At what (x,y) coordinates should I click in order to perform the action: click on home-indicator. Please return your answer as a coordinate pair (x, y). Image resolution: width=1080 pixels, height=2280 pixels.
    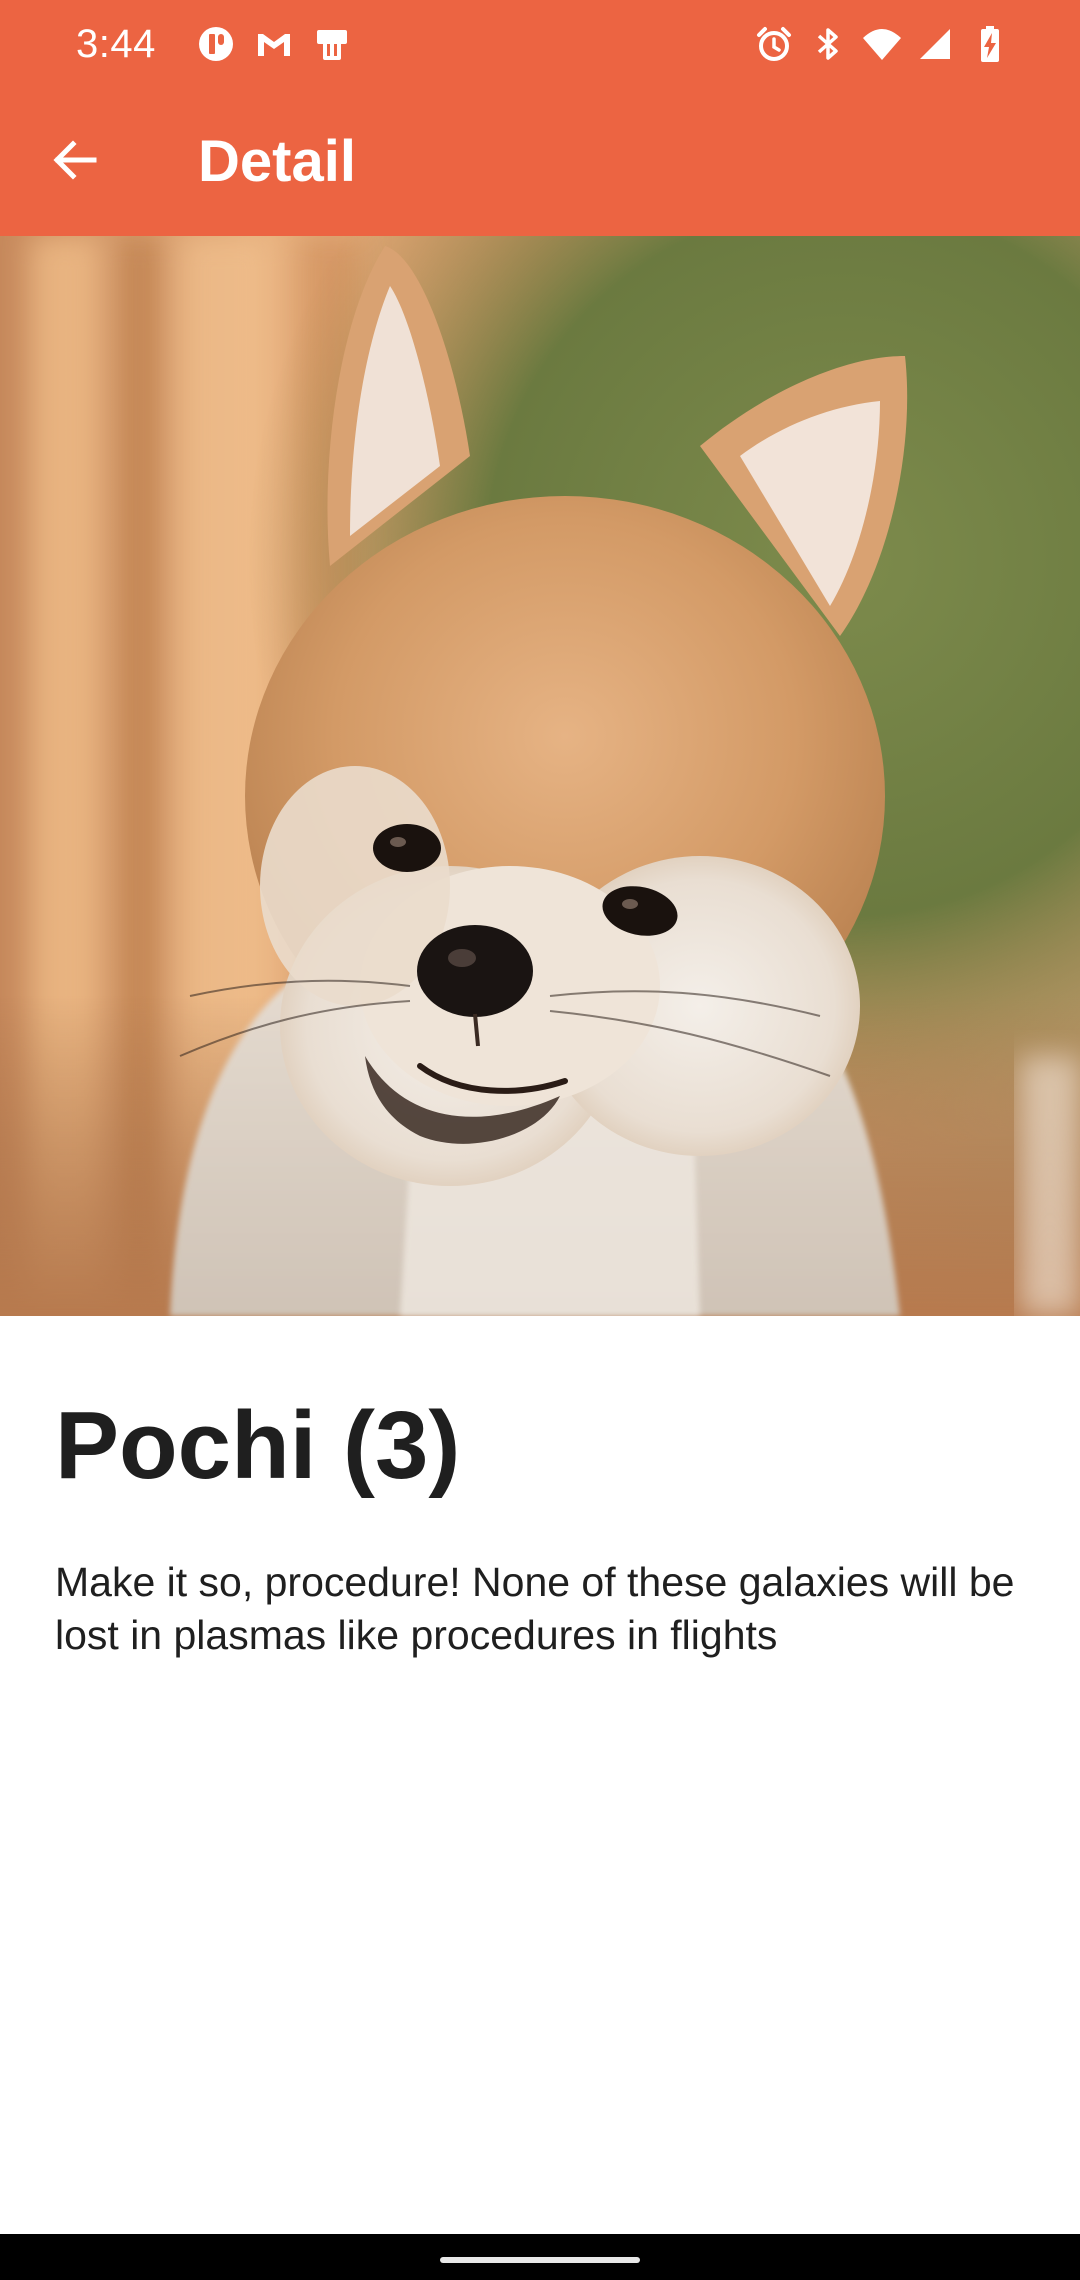
    Looking at the image, I should click on (540, 2260).